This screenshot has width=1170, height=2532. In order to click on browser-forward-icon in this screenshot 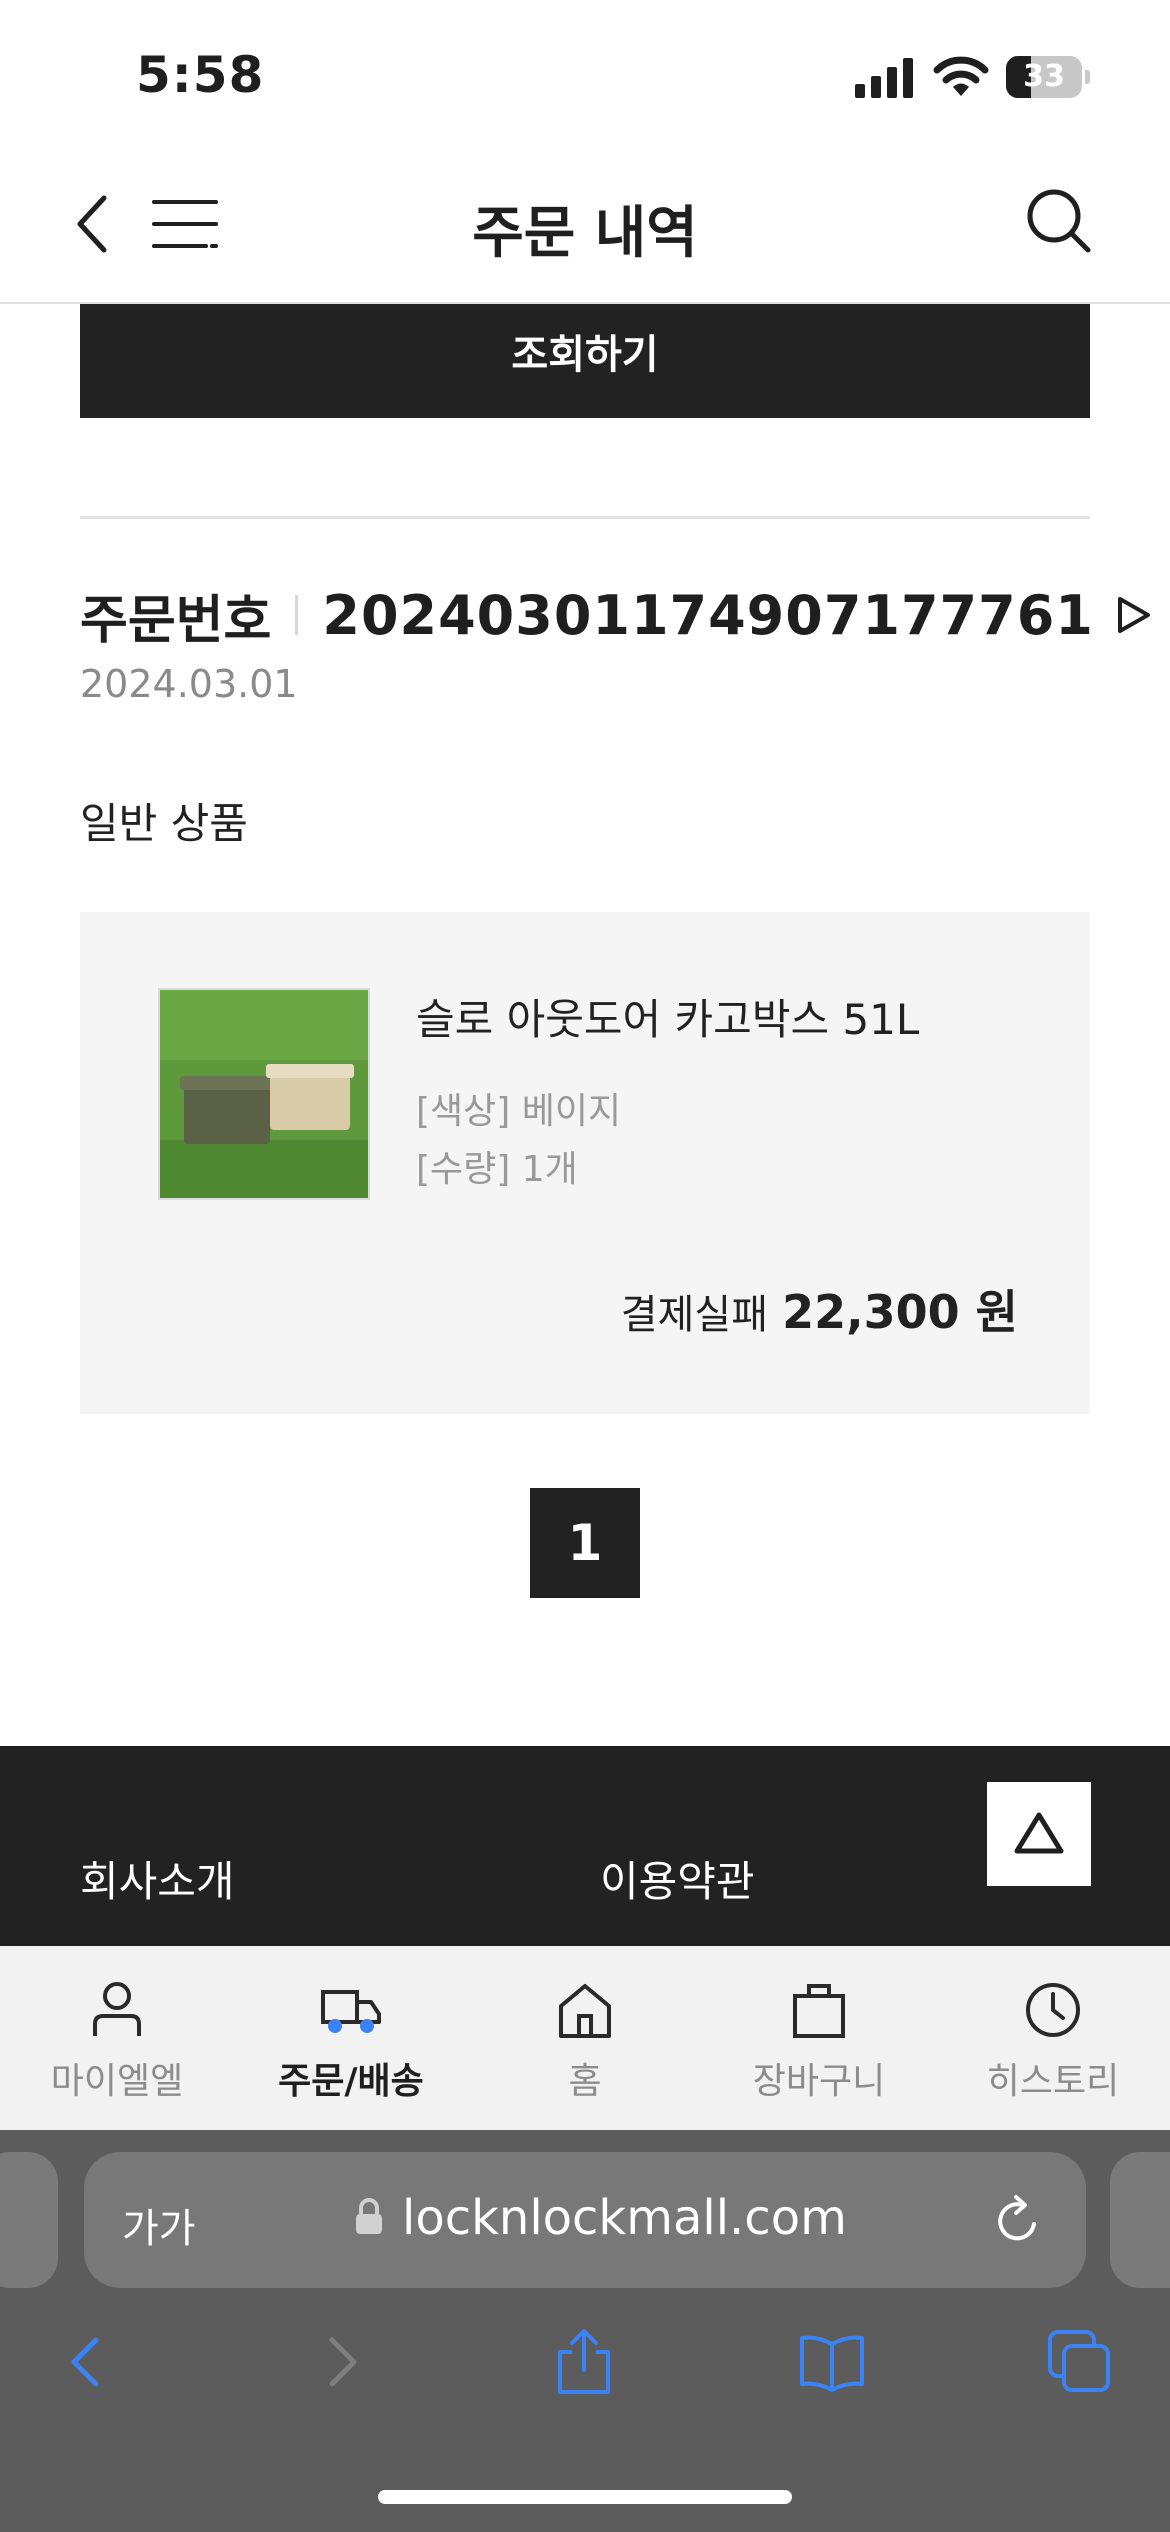, I will do `click(340, 2362)`.